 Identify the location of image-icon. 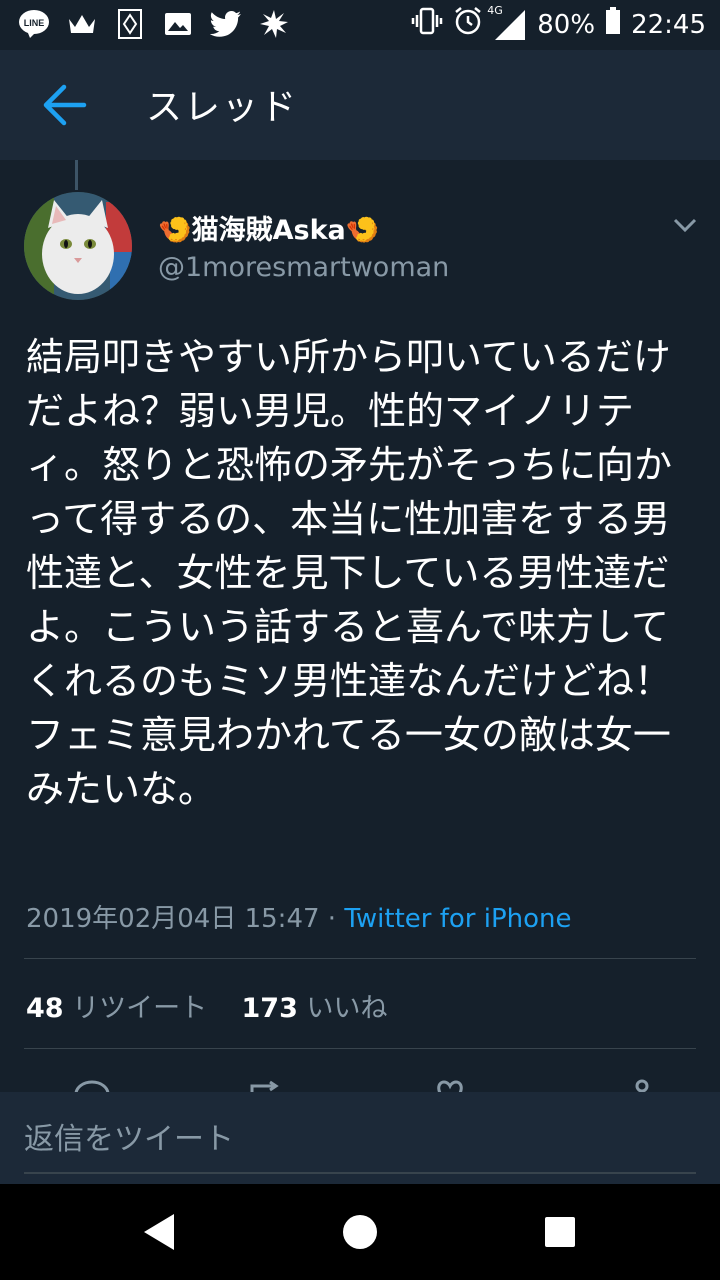
(178, 24).